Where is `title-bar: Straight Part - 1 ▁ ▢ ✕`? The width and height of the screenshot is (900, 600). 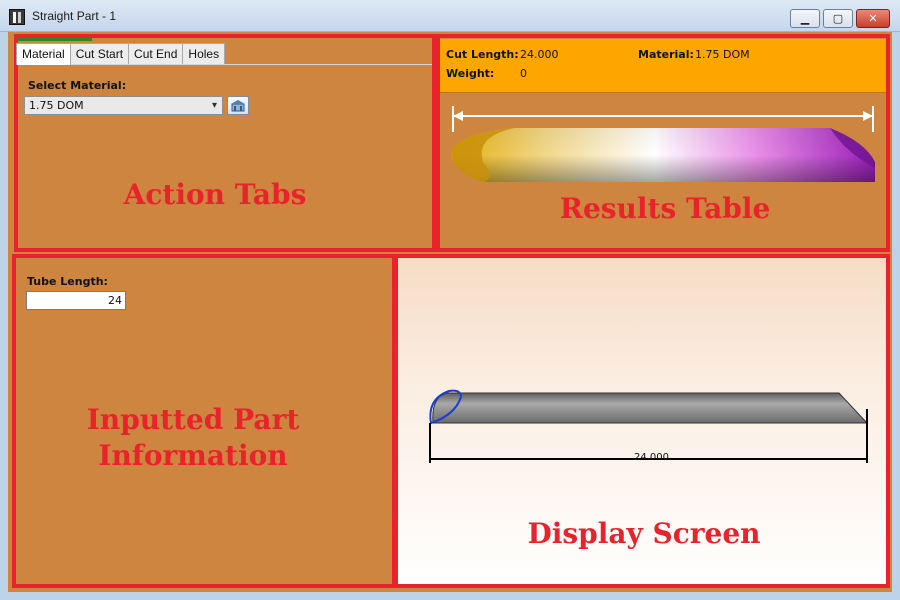 title-bar: Straight Part - 1 ▁ ▢ ✕ is located at coordinates (450, 16).